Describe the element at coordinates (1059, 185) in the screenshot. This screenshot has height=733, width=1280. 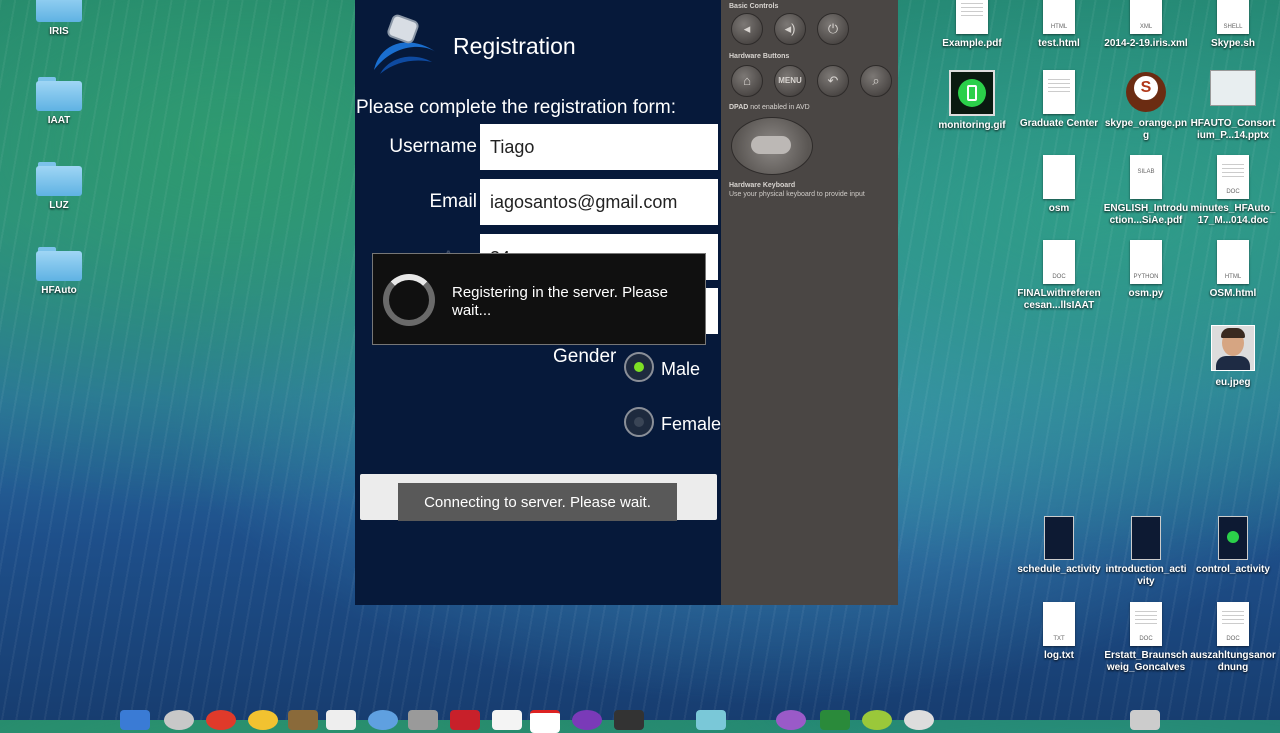
I see `desktop-file-osm: osm` at that location.